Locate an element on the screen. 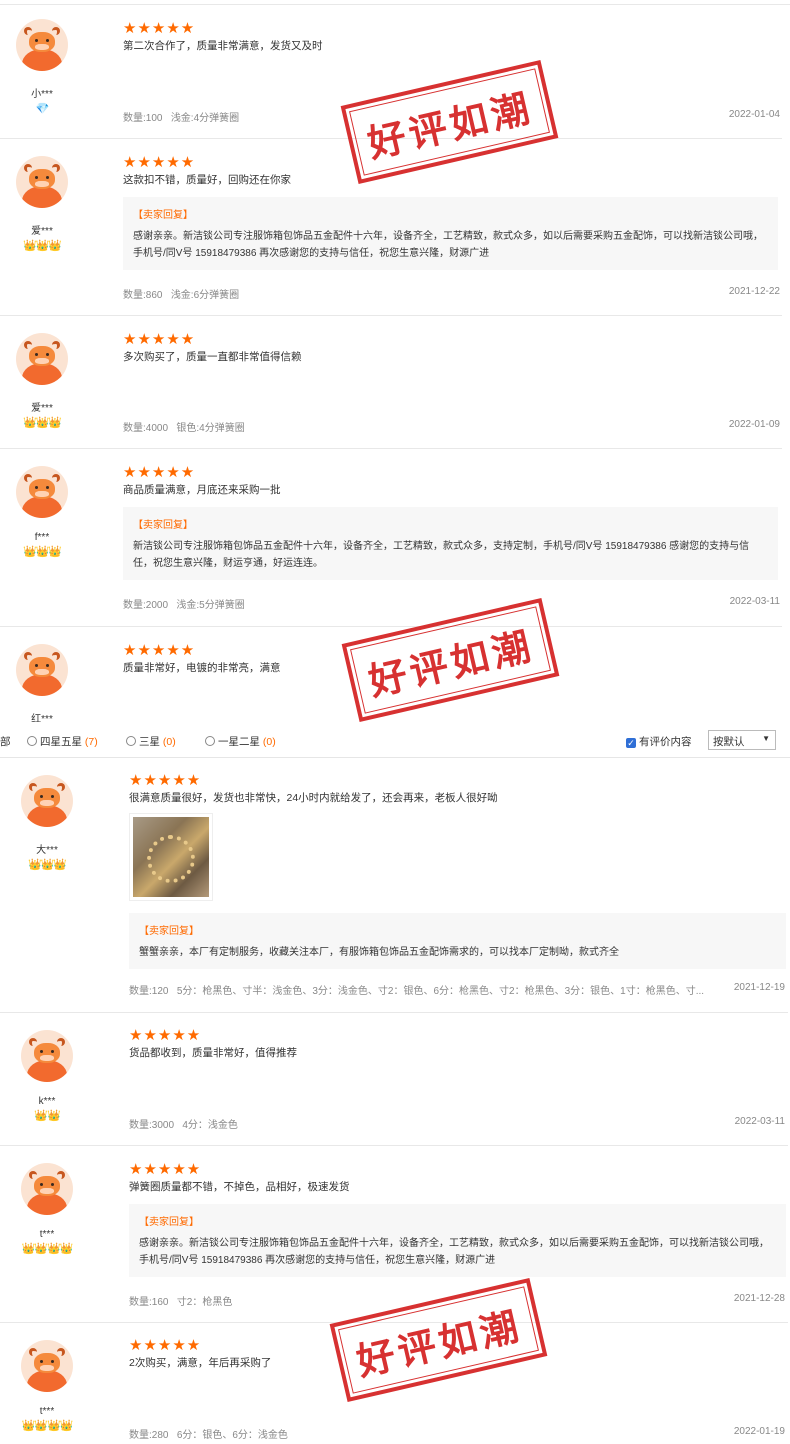 This screenshot has height=1444, width=790. review-text: 多次购买了，质量一直都非常值得信赖 is located at coordinates (212, 357).